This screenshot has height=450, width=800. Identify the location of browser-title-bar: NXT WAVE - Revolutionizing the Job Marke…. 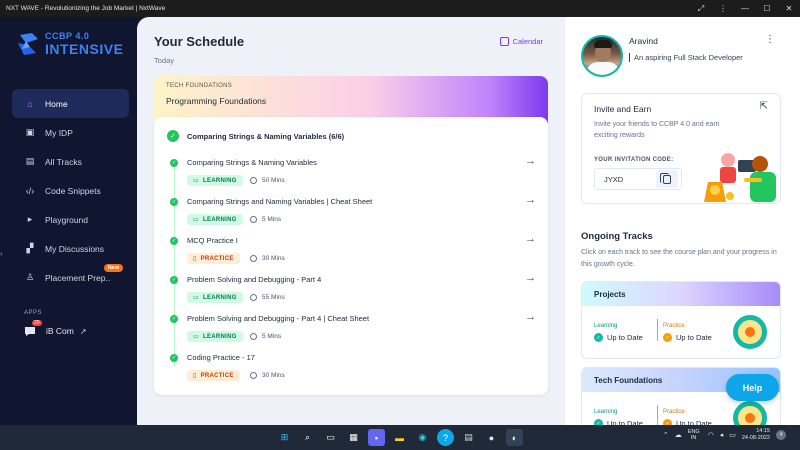
(400, 8).